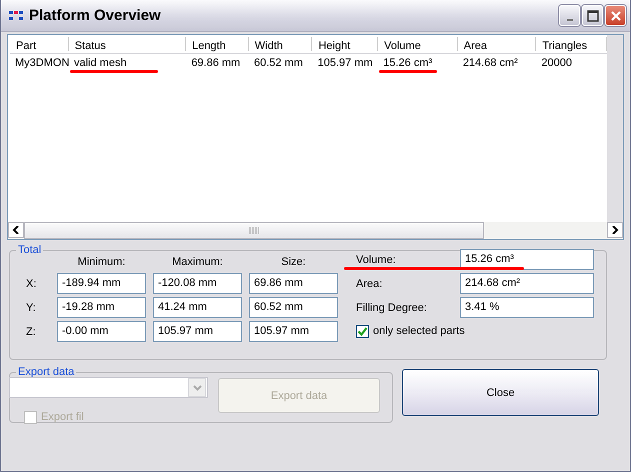 This screenshot has height=472, width=631. I want to click on value-field: 41.24 mm, so click(197, 307).